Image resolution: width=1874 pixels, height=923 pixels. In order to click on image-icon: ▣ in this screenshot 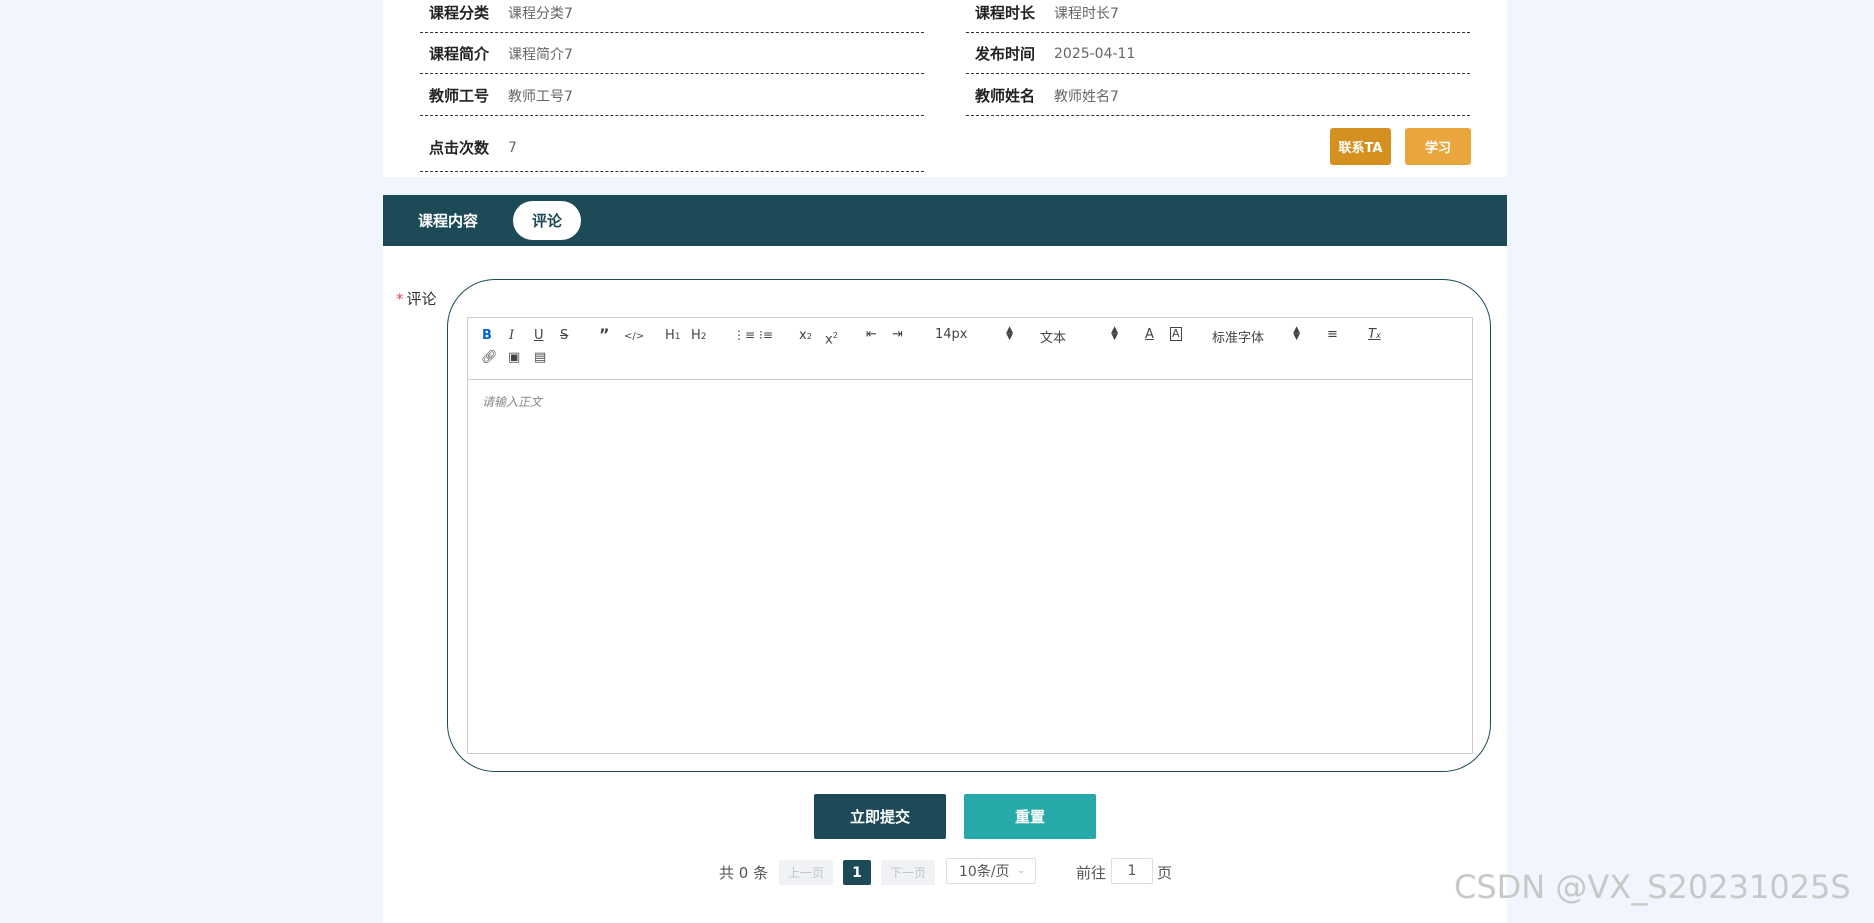, I will do `click(514, 358)`.